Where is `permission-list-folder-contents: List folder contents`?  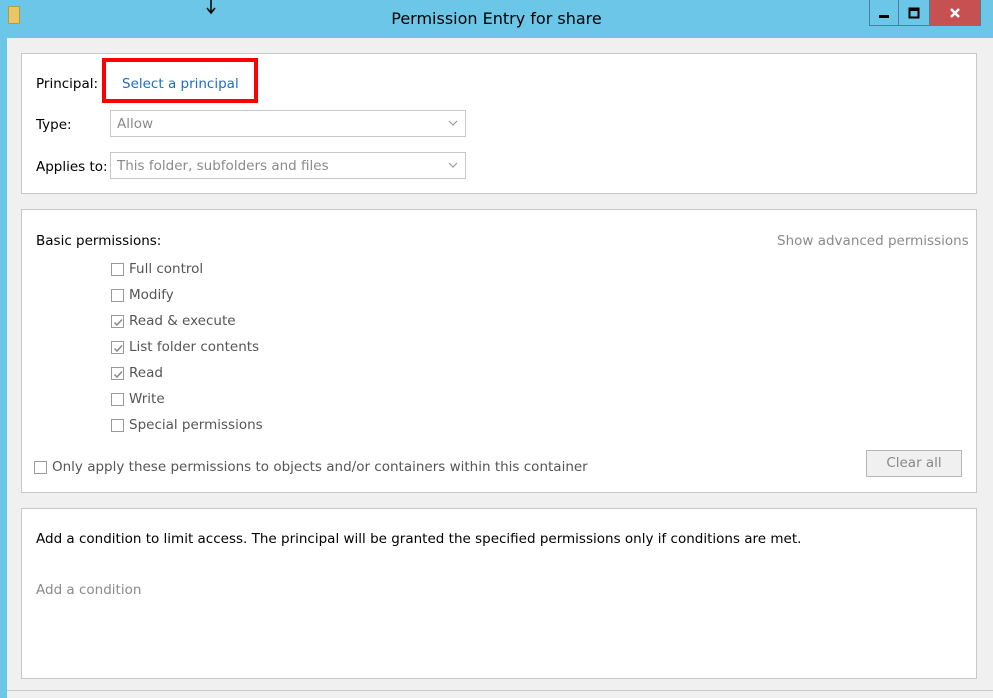 permission-list-folder-contents: List folder contents is located at coordinates (185, 347).